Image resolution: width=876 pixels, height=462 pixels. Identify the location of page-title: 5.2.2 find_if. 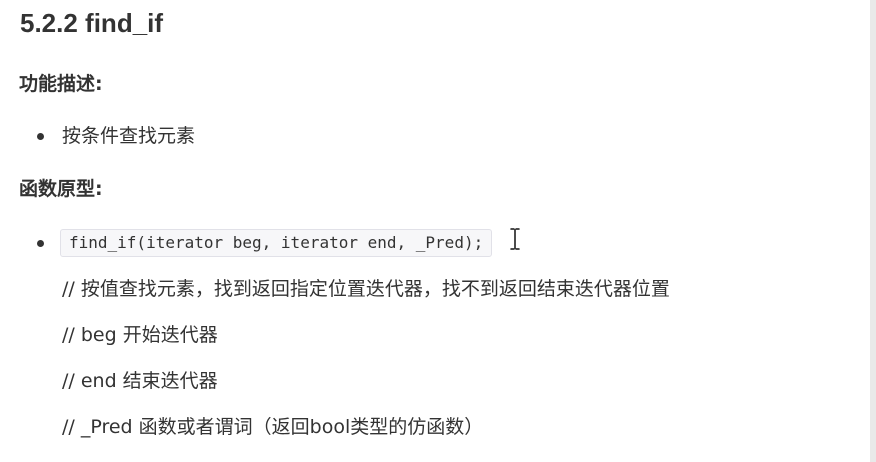
(92, 23).